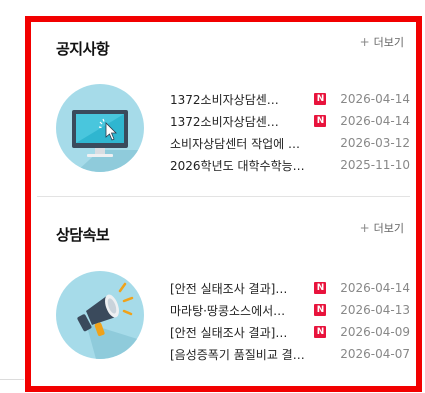 Image resolution: width=425 pixels, height=393 pixels. Describe the element at coordinates (375, 332) in the screenshot. I see `item-date: 2026-04-09` at that location.